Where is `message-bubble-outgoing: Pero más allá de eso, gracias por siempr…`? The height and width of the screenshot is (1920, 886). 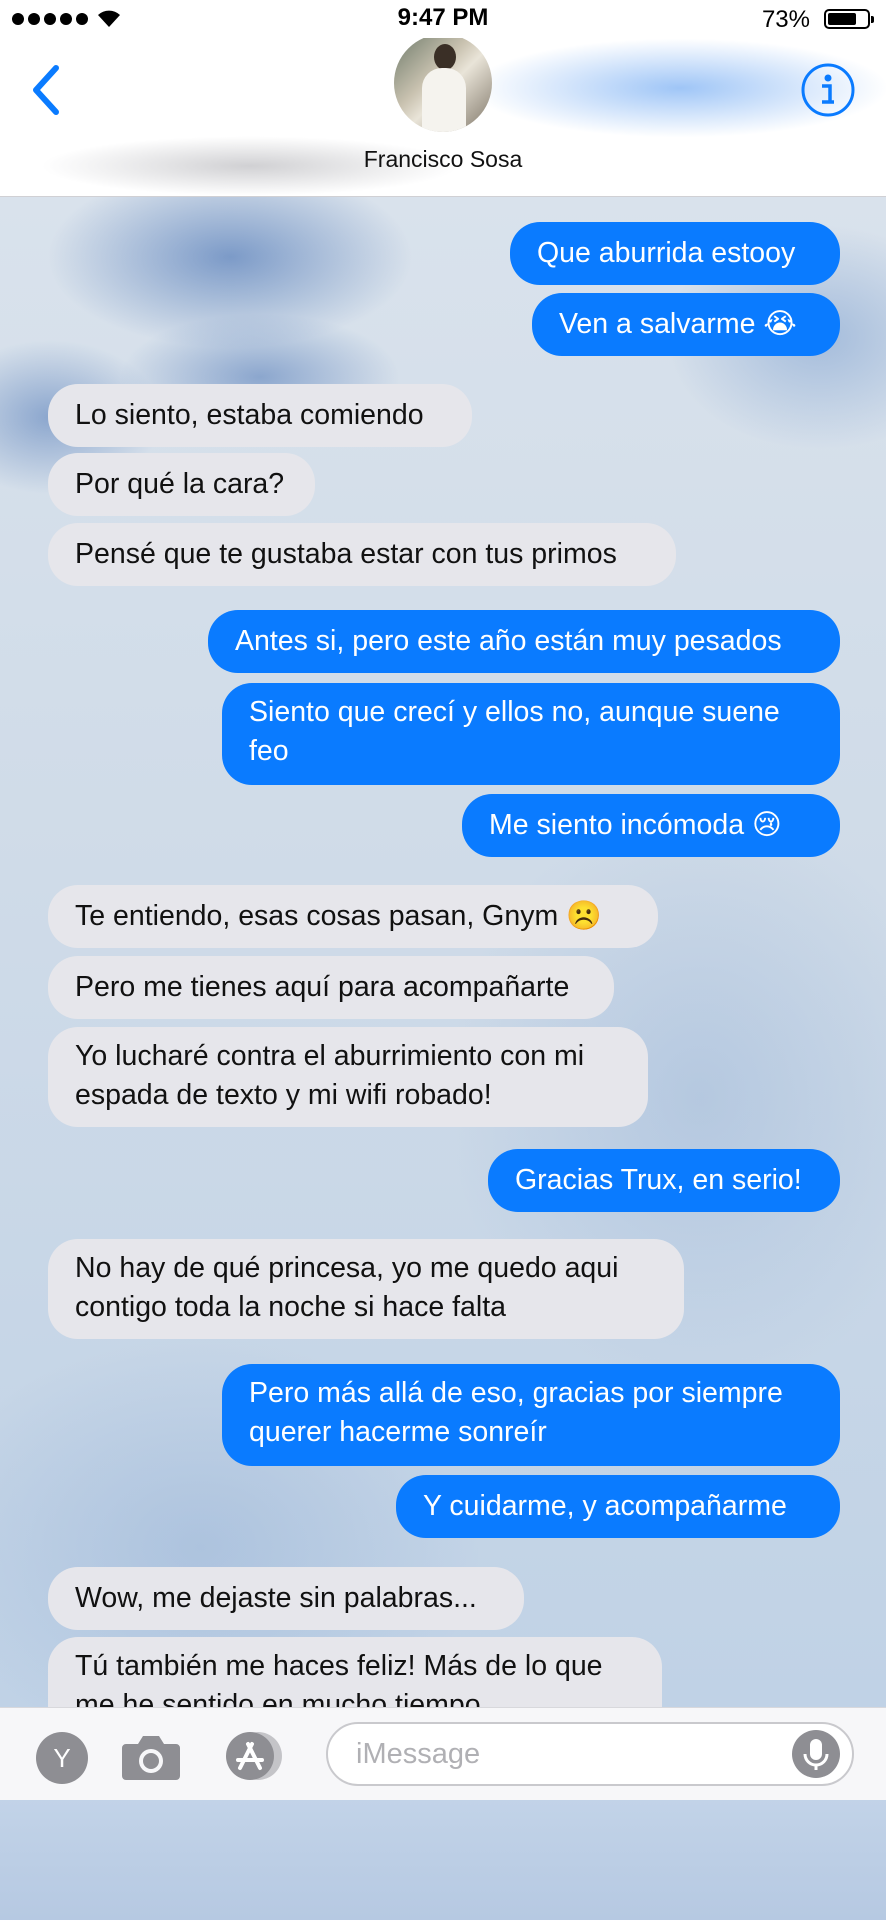
message-bubble-outgoing: Pero más allá de eso, gracias por siempr… is located at coordinates (531, 1415).